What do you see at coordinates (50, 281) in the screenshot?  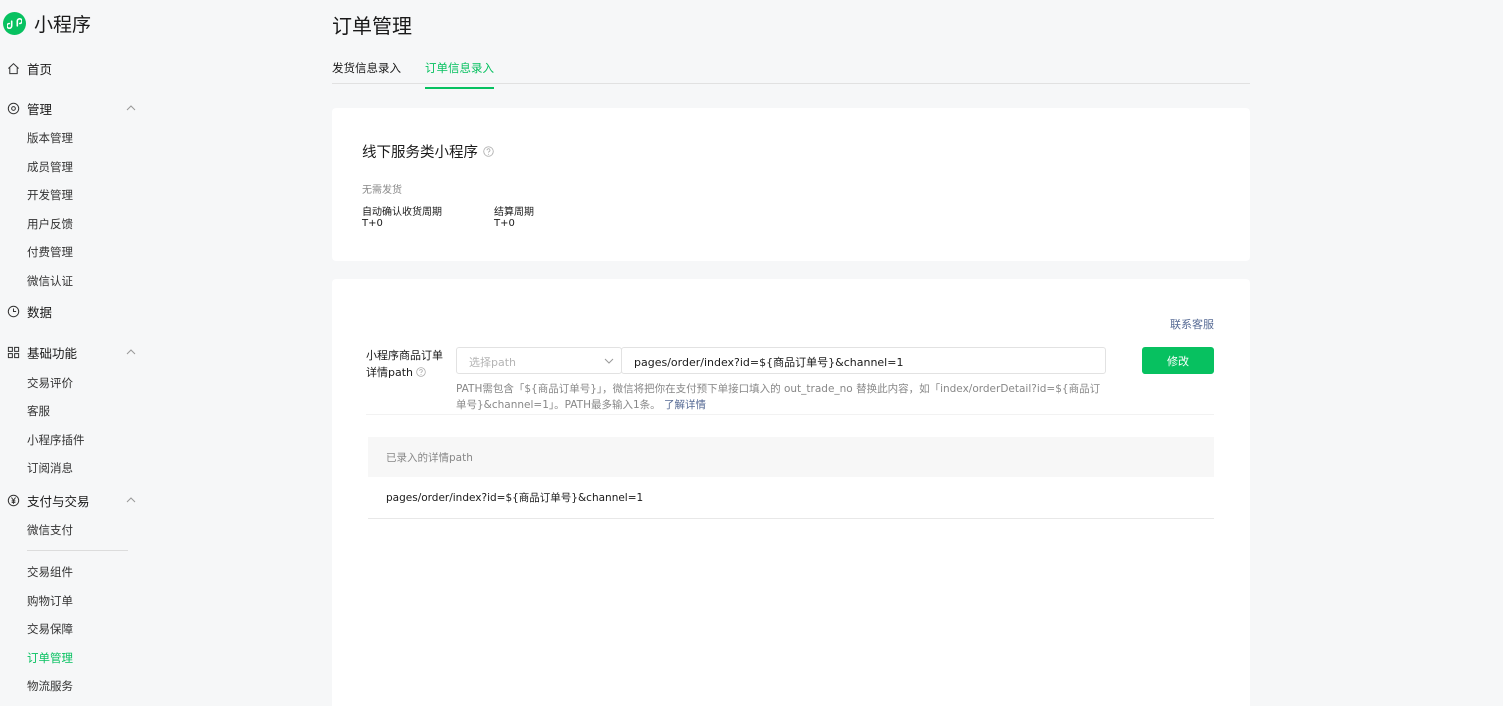 I see `sidebar-item-verify: 微信认证` at bounding box center [50, 281].